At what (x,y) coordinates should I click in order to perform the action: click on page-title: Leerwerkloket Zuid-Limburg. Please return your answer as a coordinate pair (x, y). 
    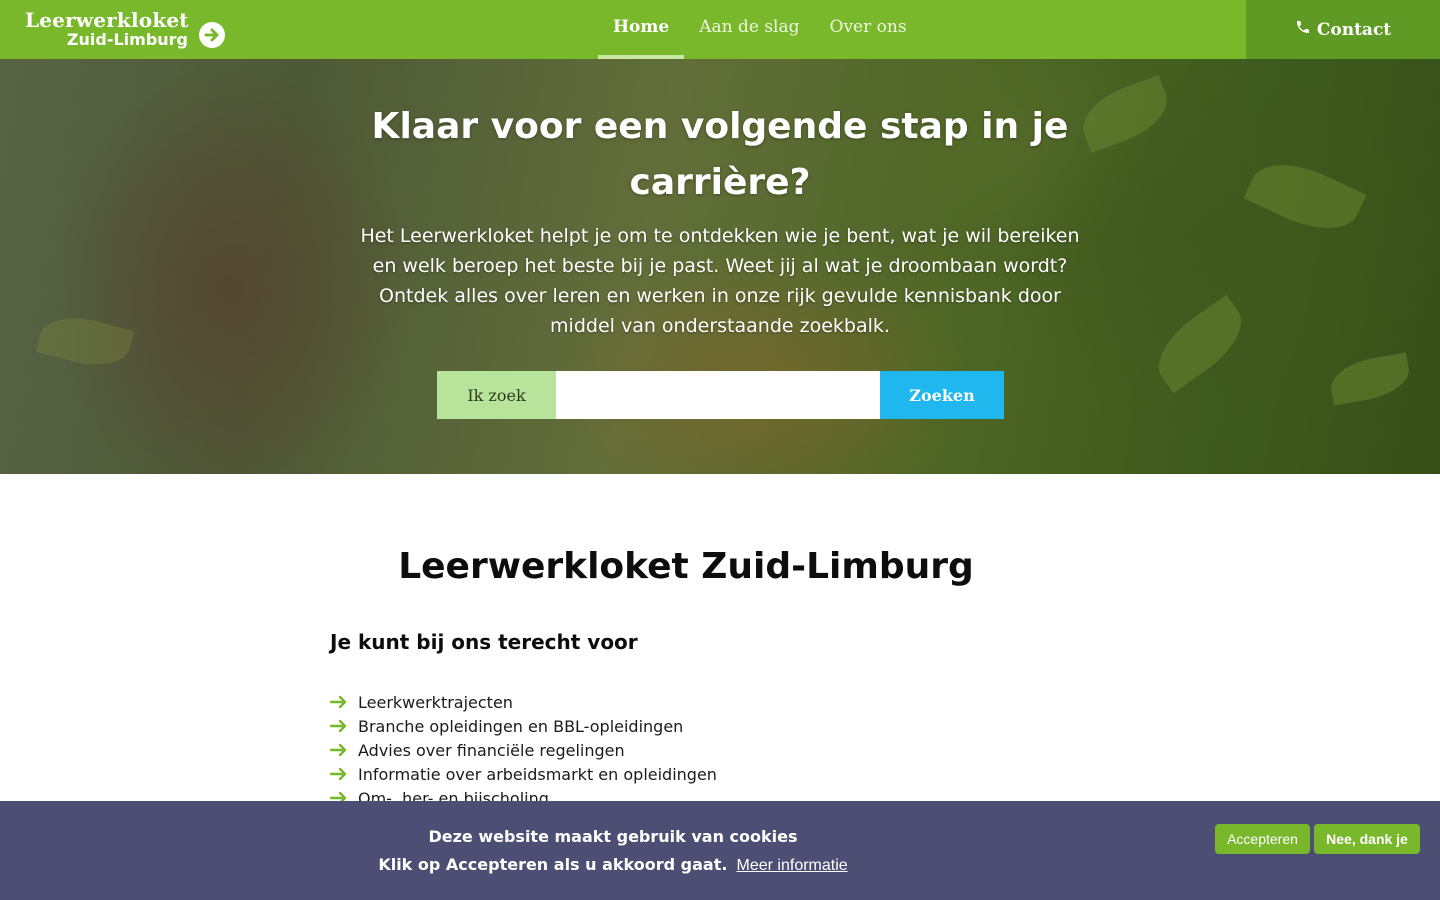
    Looking at the image, I should click on (686, 566).